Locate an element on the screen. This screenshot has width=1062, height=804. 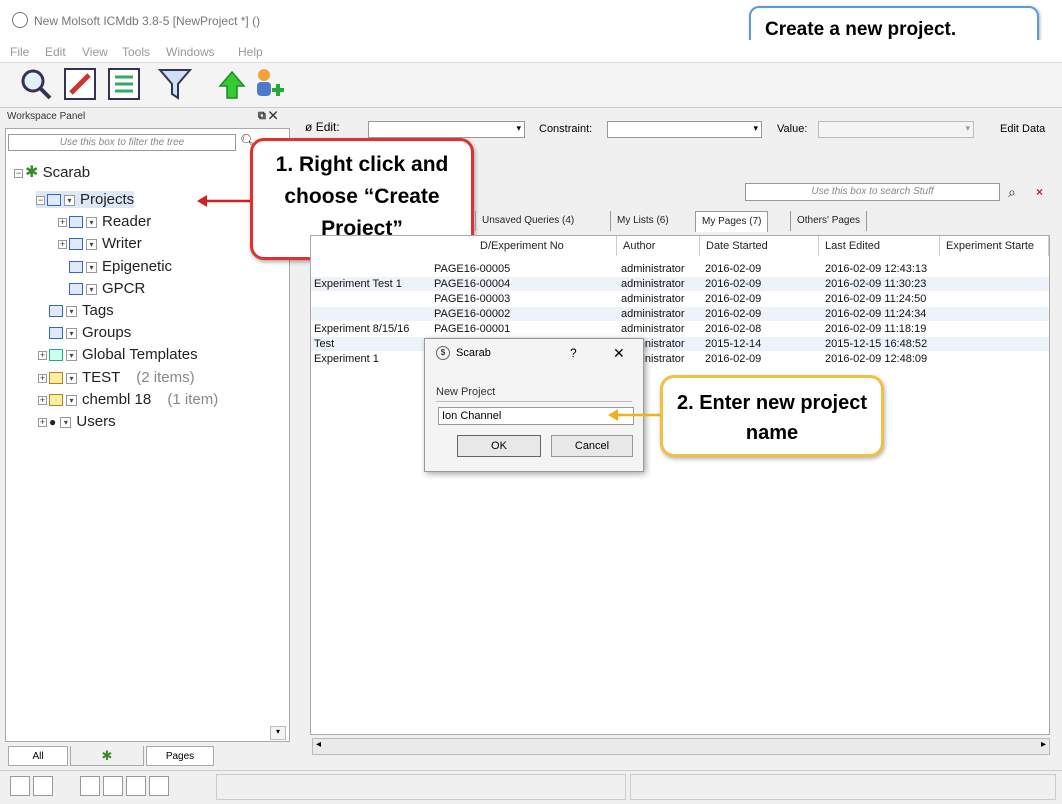
tree-item-groups: ▾ Groups is located at coordinates (90, 332).